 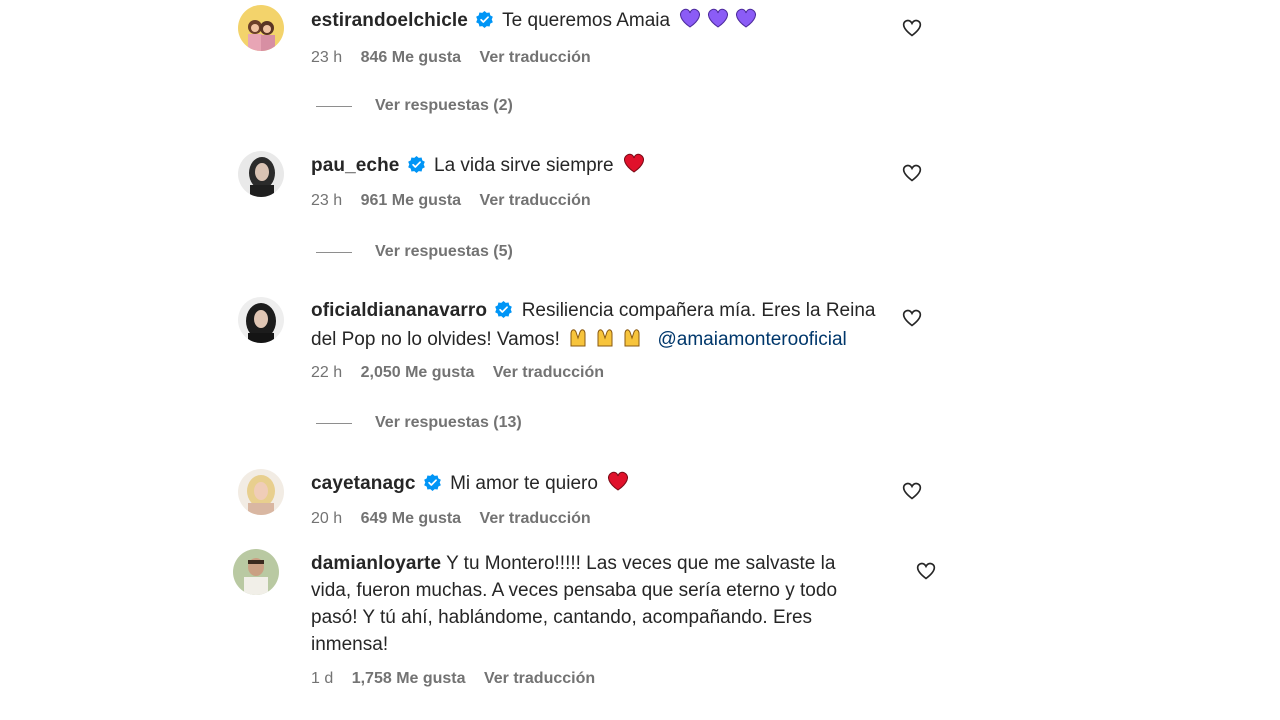 I want to click on comment-text: Te queremos Amaia, so click(x=586, y=20).